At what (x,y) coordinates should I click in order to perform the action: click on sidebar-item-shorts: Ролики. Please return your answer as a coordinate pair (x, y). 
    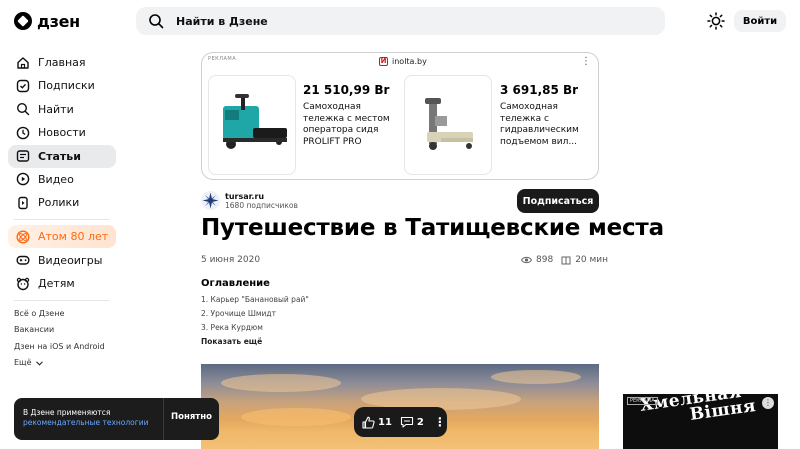
    Looking at the image, I should click on (62, 202).